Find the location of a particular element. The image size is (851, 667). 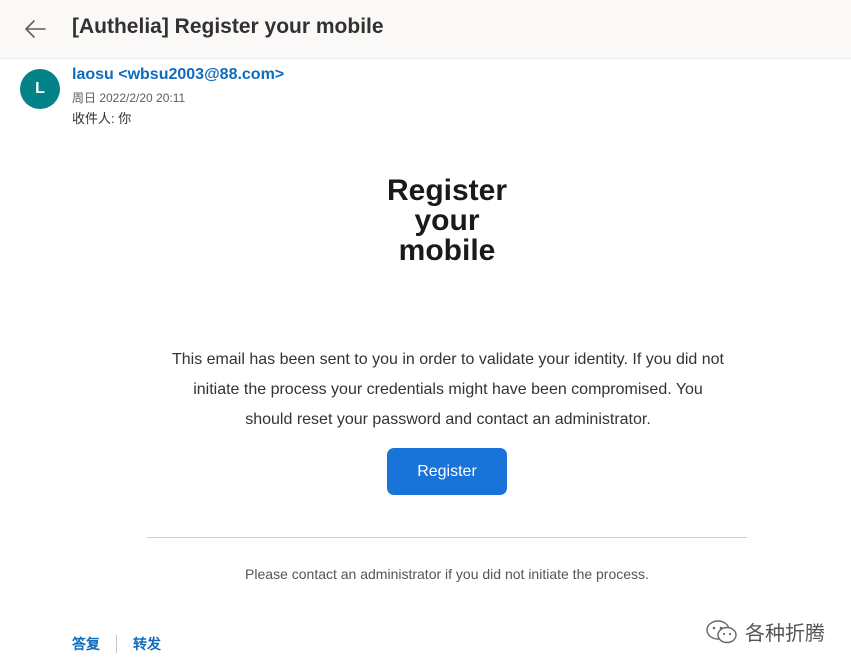

watermark: 各种折腾 is located at coordinates (765, 631).